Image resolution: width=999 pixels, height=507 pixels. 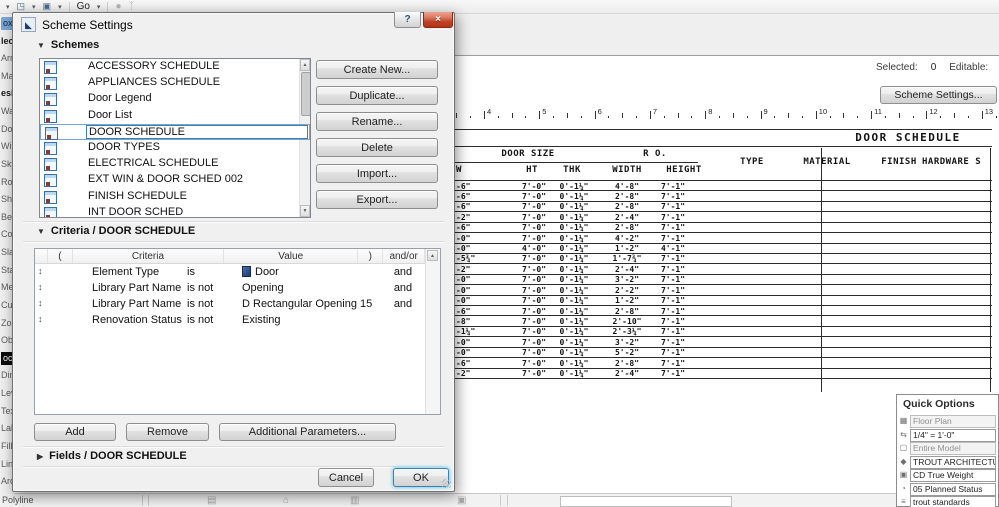 I want to click on close-button: ×, so click(x=438, y=20).